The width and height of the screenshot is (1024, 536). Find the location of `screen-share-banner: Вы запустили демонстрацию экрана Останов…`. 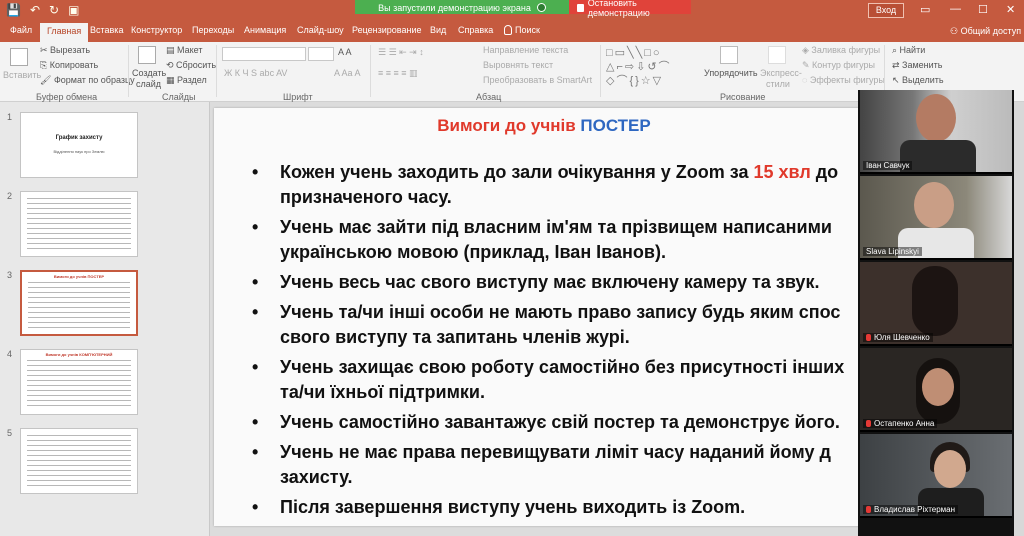

screen-share-banner: Вы запустили демонстрацию экрана Останов… is located at coordinates (523, 9).